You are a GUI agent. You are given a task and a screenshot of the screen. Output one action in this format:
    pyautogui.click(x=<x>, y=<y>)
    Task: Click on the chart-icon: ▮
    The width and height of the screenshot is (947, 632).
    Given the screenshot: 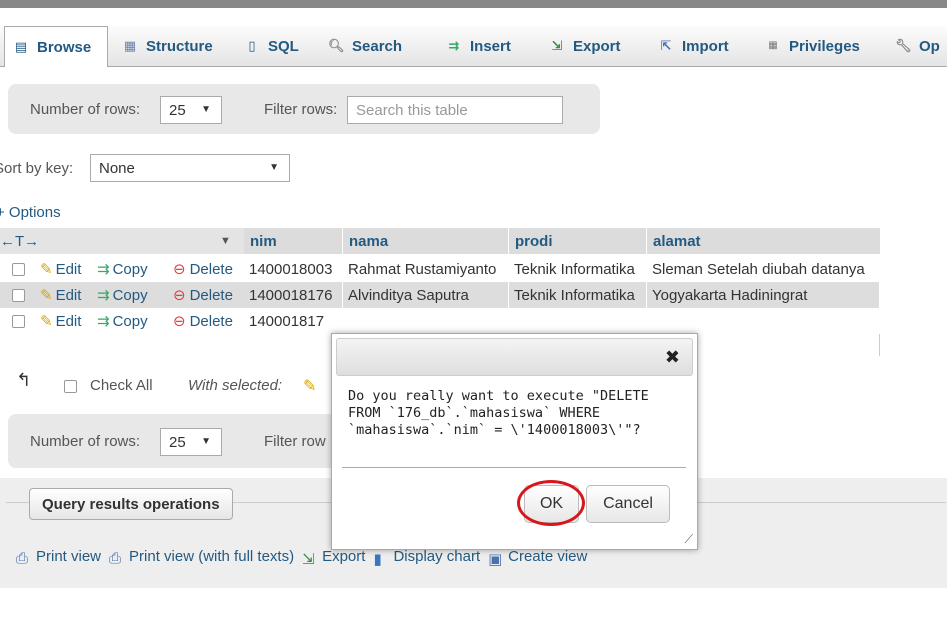 What is the action you would take?
    pyautogui.click(x=377, y=559)
    